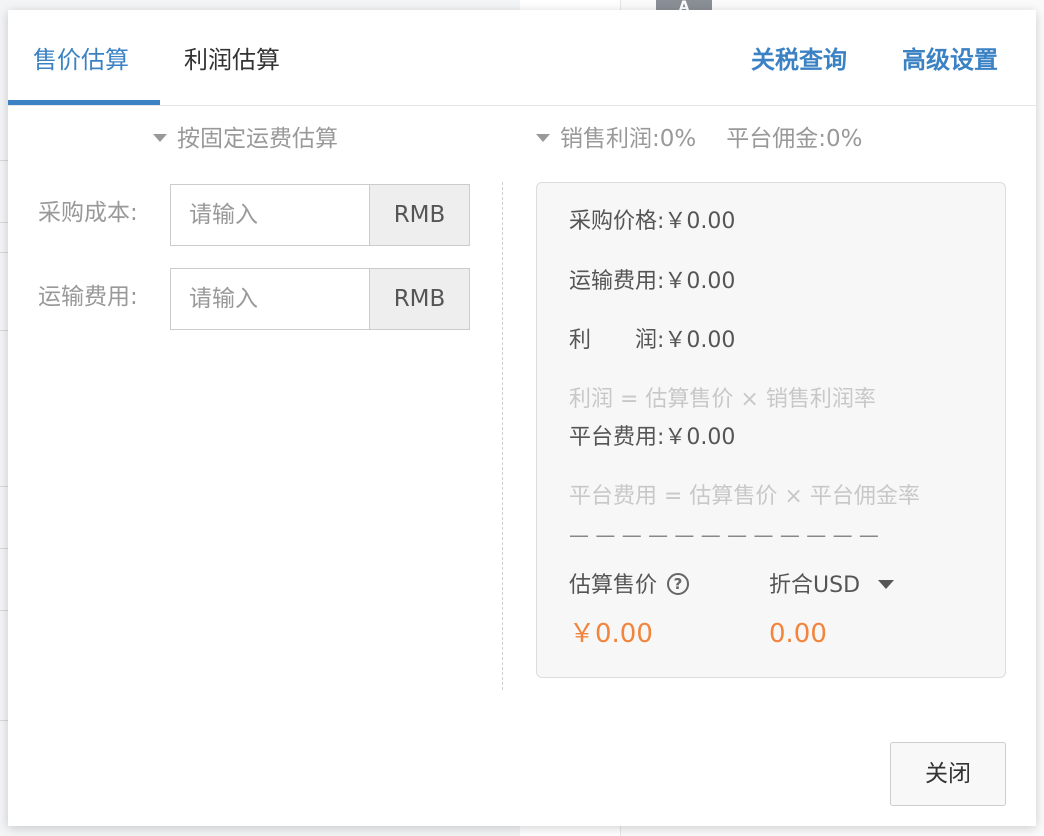 This screenshot has width=1044, height=836. I want to click on purchase-cost-group: RMB, so click(320, 215).